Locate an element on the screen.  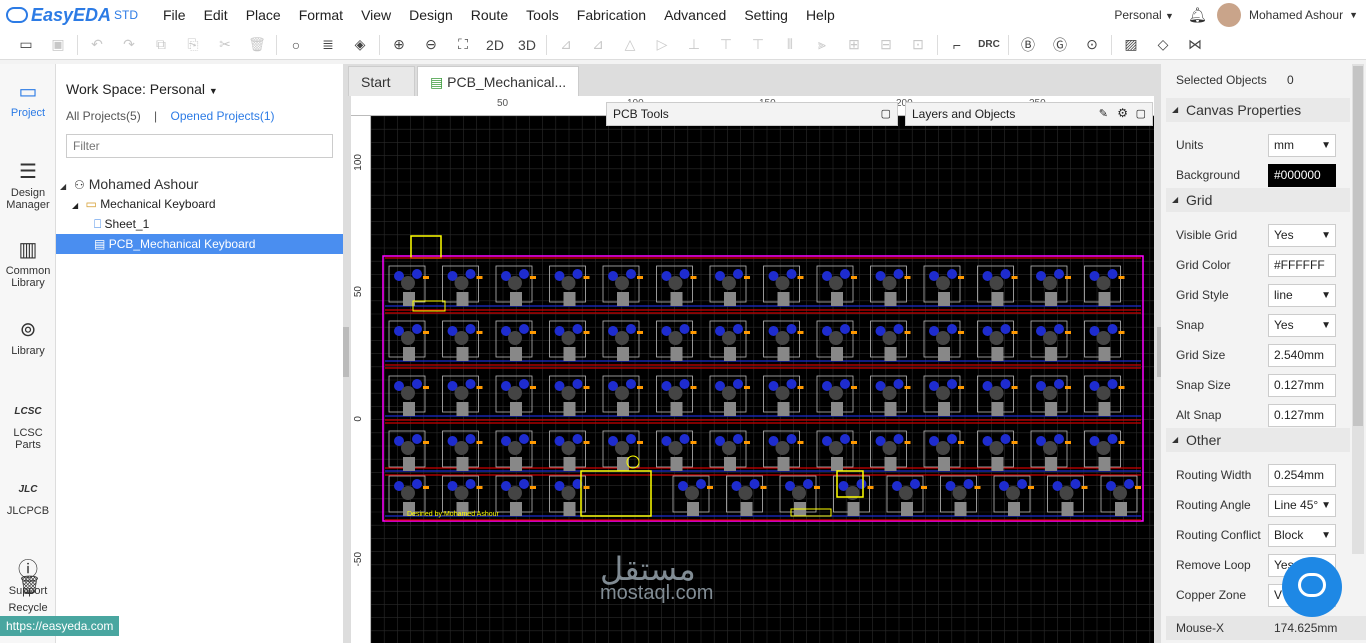
undo-icon: ↶ is located at coordinates (97, 45).